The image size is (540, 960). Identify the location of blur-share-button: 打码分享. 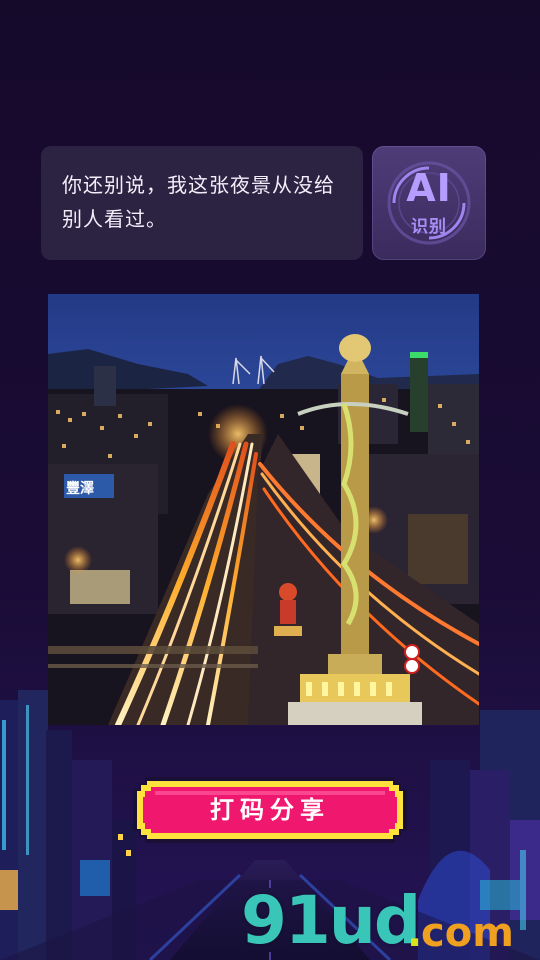
(270, 810).